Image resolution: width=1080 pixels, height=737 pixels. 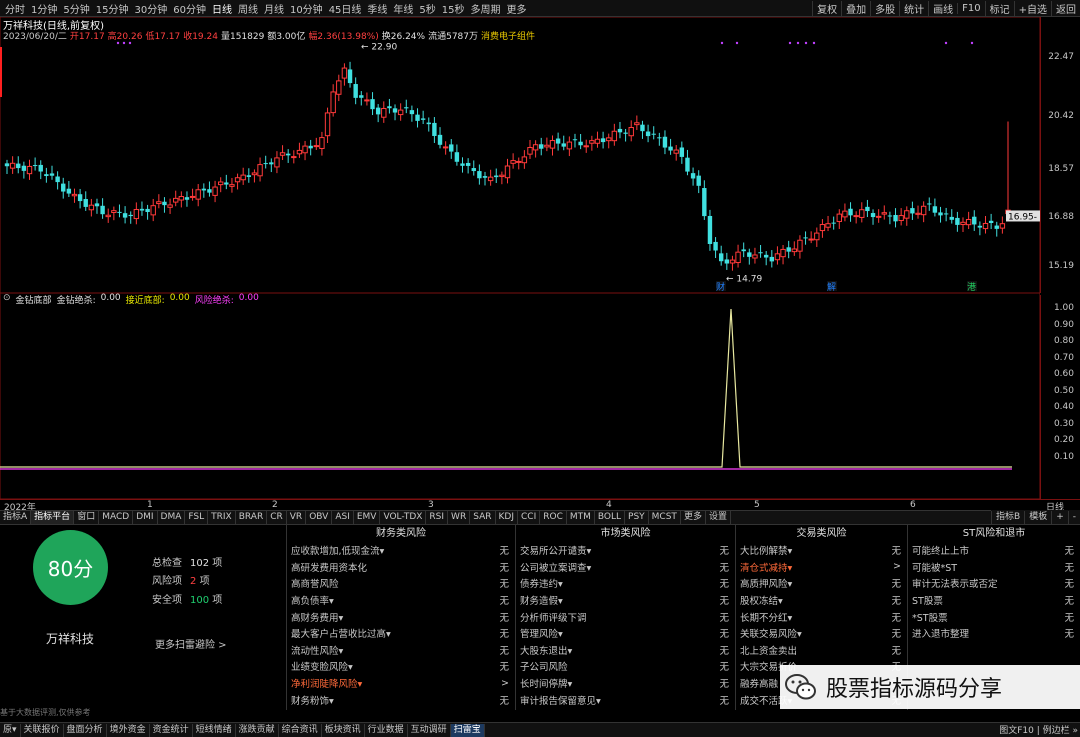 What do you see at coordinates (1073, 517) in the screenshot?
I see `indicator-tab-right: -` at bounding box center [1073, 517].